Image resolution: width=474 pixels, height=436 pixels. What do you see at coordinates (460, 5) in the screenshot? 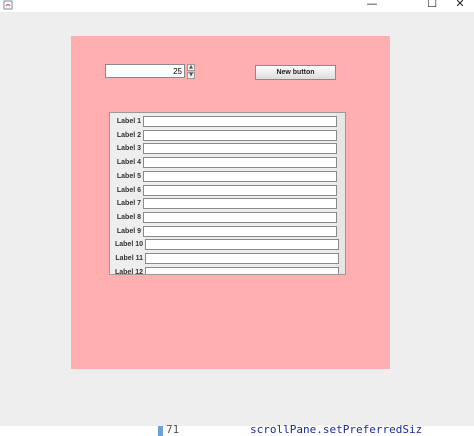
I see `close-button: ✕` at bounding box center [460, 5].